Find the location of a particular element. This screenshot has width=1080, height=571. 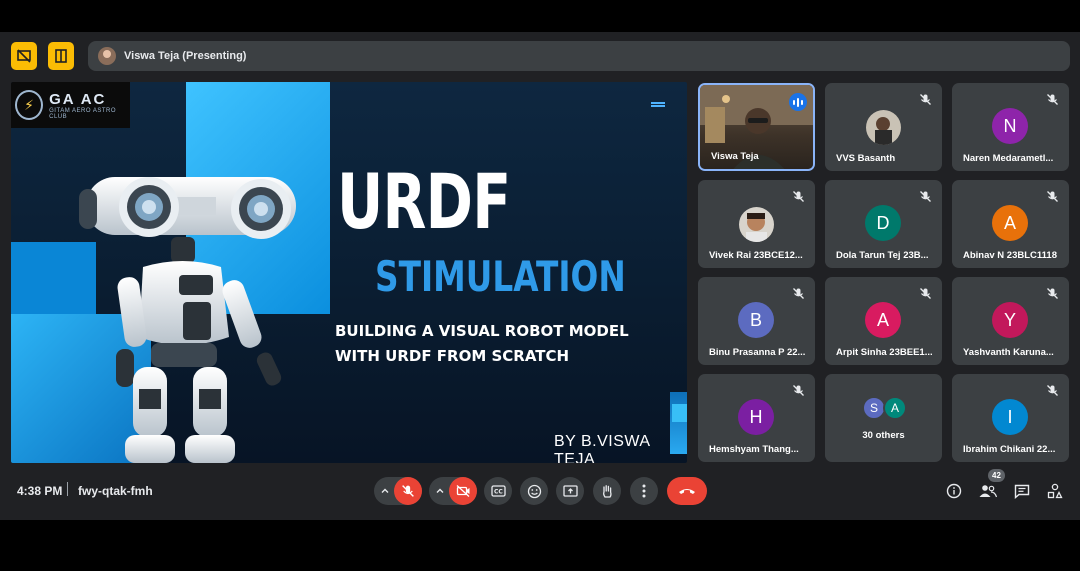

others-count-label: 30 others is located at coordinates (883, 435).